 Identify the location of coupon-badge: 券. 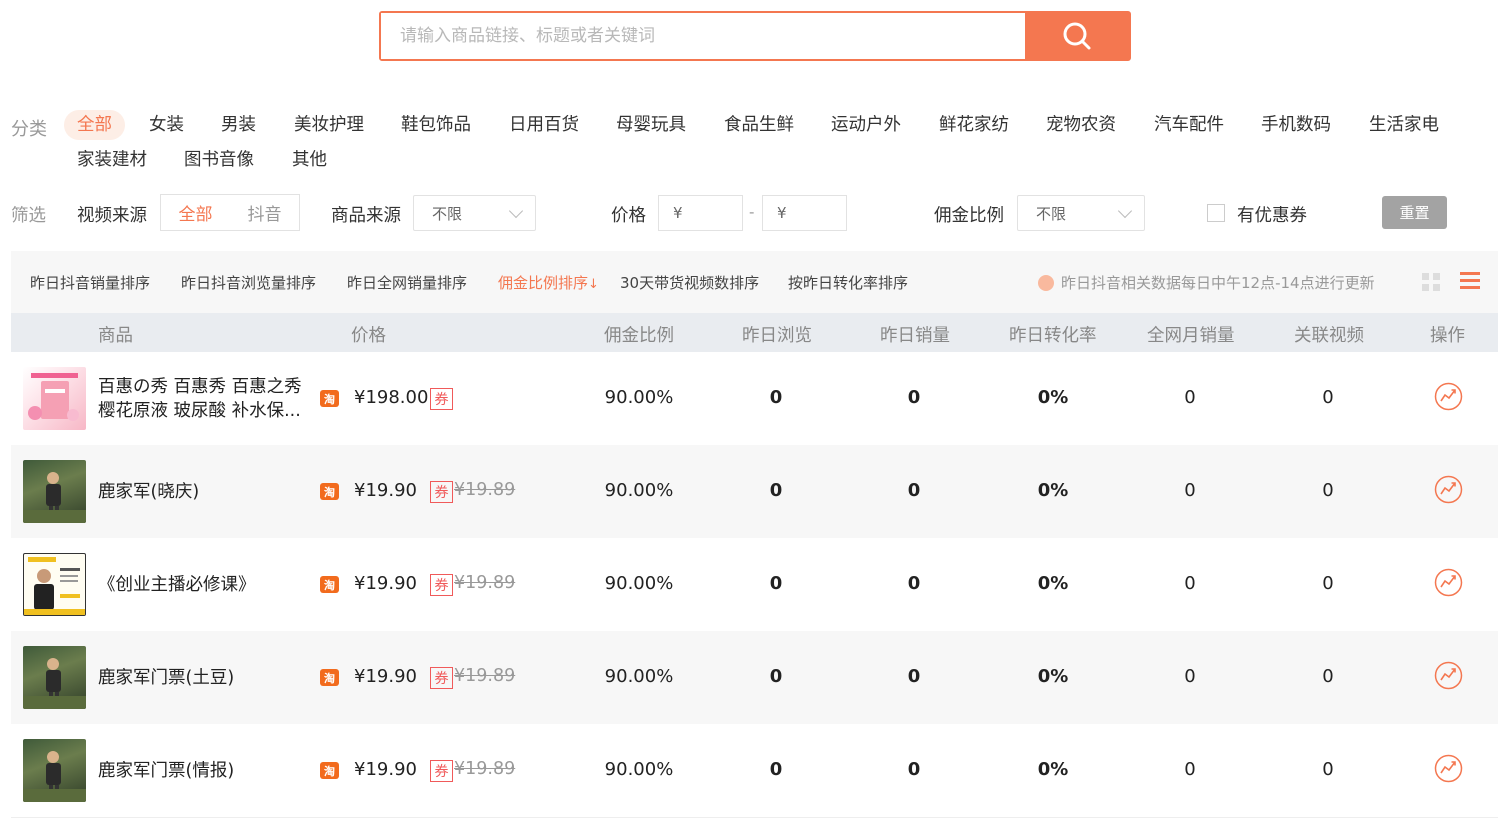
(441, 399).